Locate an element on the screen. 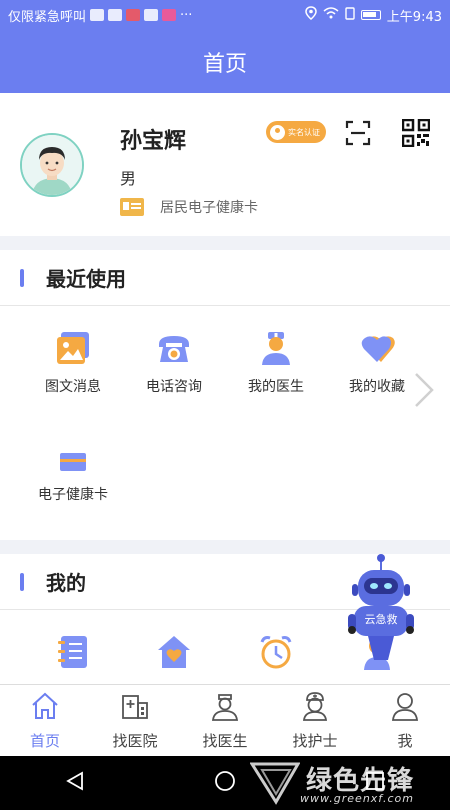 The image size is (450, 810). notebook-icon is located at coordinates (73, 652).